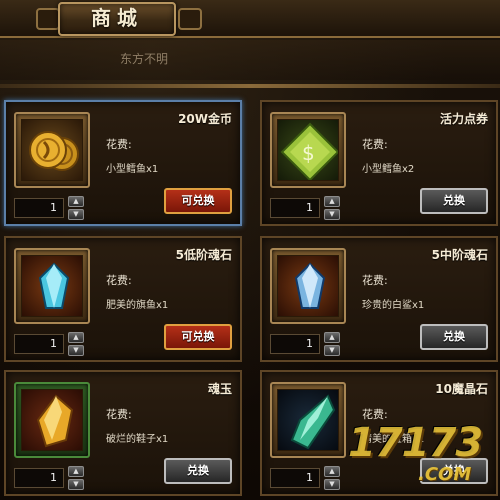 The image size is (500, 500). What do you see at coordinates (445, 474) in the screenshot?
I see `watermark-logo-suffix: .COM` at bounding box center [445, 474].